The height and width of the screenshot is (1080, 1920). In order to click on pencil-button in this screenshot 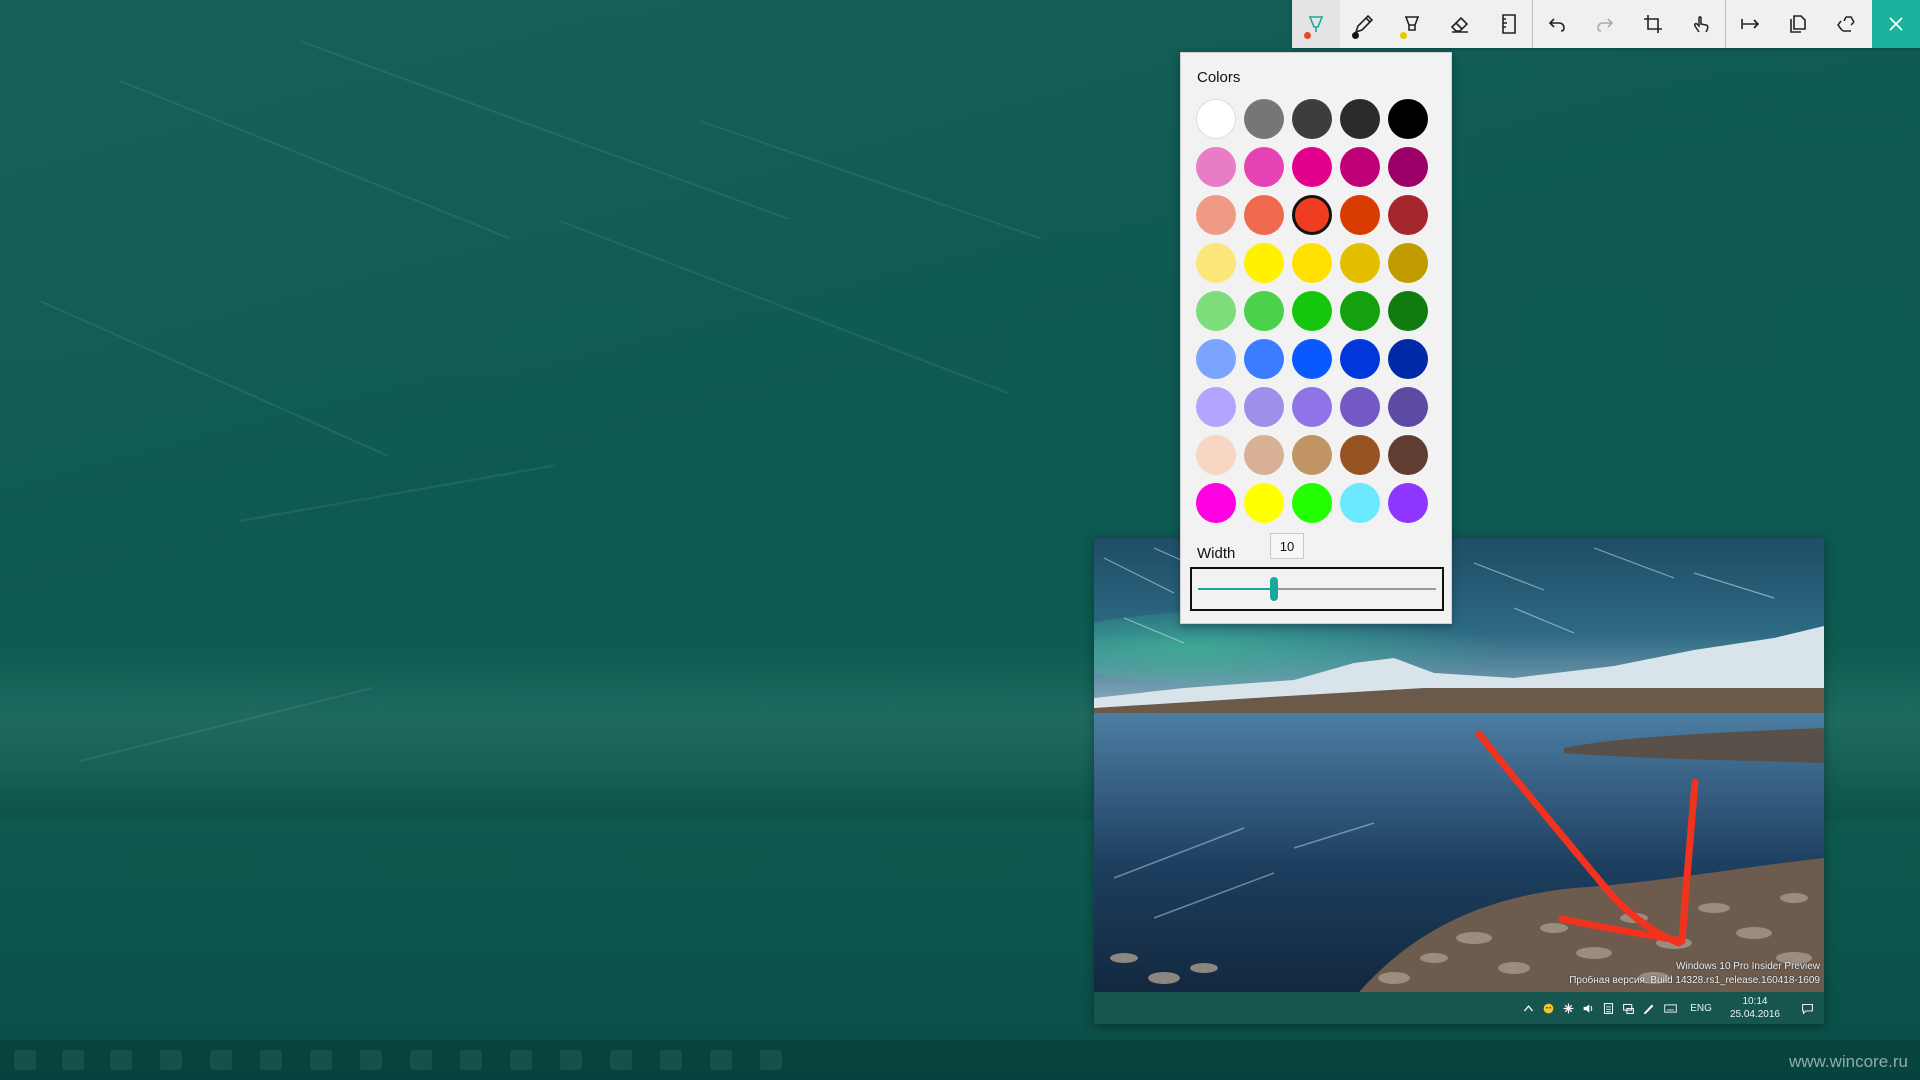, I will do `click(1364, 24)`.